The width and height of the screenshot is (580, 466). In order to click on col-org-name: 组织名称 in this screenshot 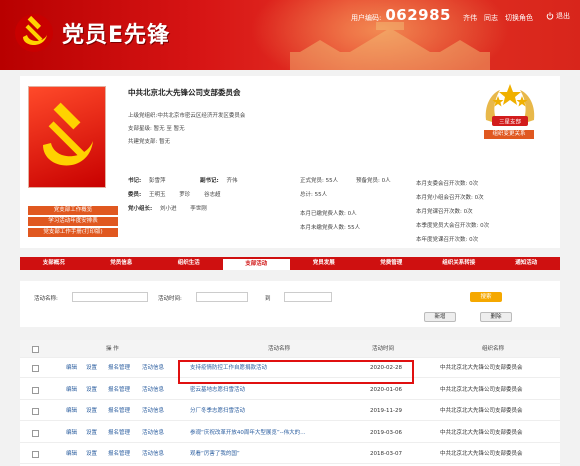, I will do `click(493, 349)`.